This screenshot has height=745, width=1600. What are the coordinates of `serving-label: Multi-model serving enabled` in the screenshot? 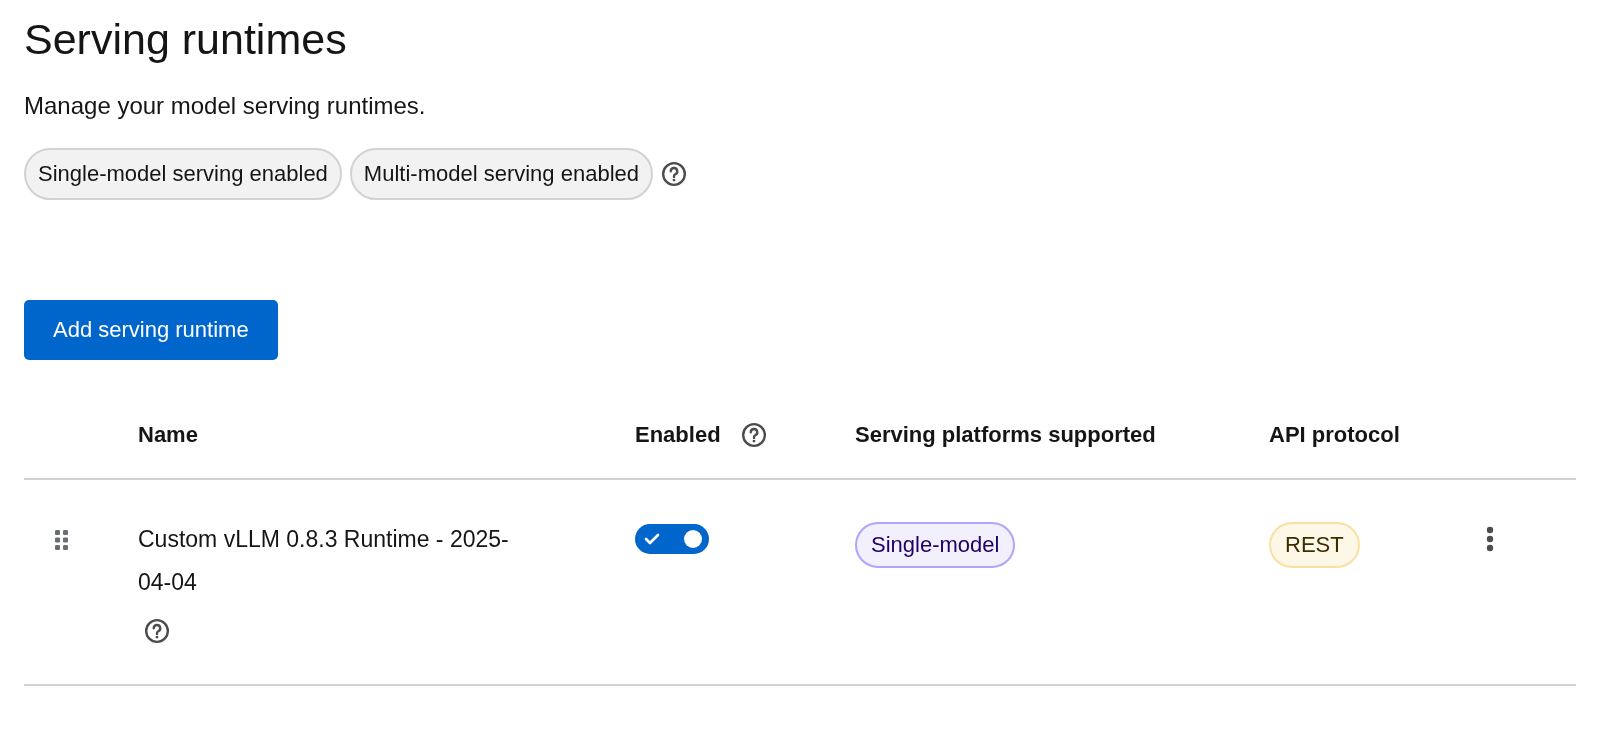 It's located at (501, 173).